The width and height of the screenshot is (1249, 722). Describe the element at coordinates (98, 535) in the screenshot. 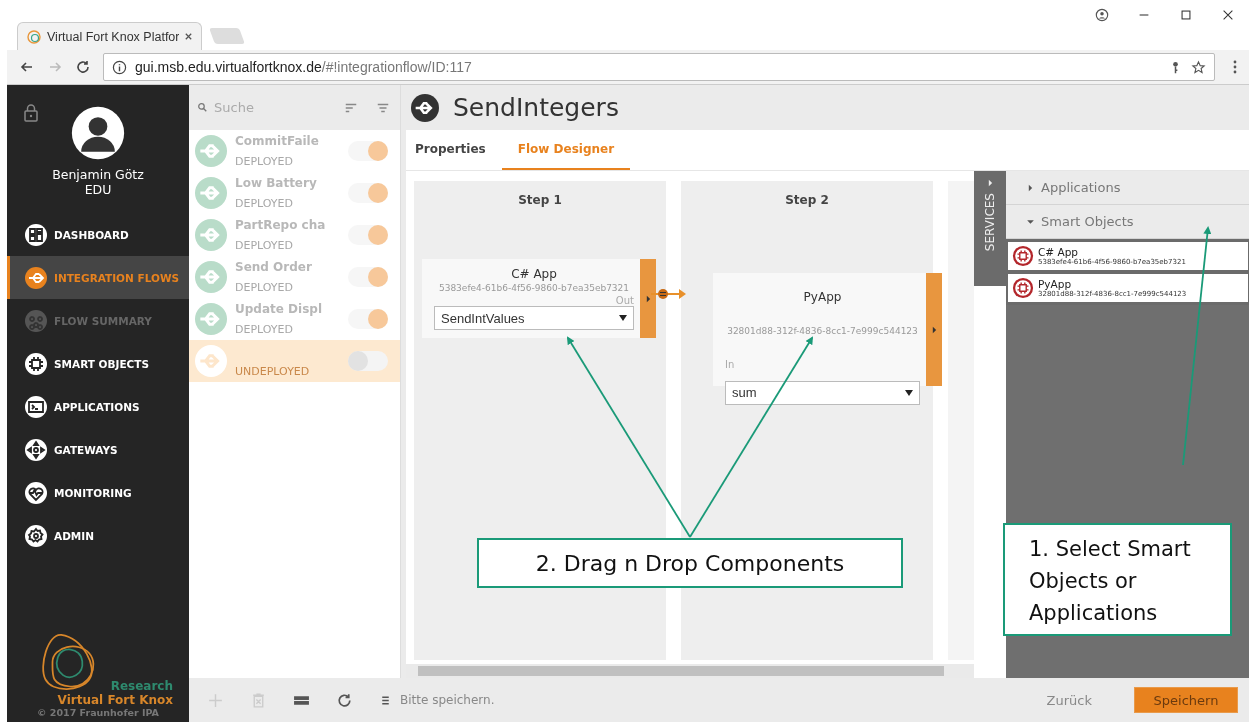

I see `nav-item: ADMIN` at that location.